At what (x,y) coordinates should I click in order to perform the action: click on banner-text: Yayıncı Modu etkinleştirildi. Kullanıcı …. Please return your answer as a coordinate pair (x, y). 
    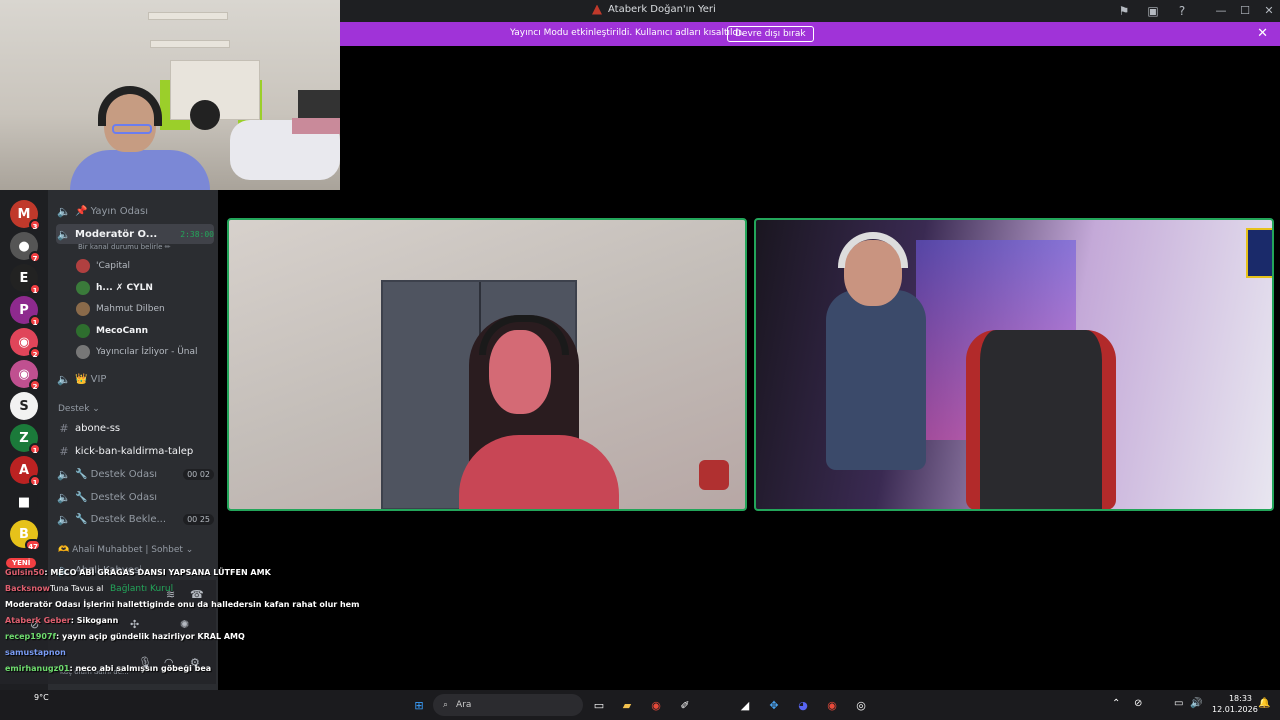
    Looking at the image, I should click on (627, 33).